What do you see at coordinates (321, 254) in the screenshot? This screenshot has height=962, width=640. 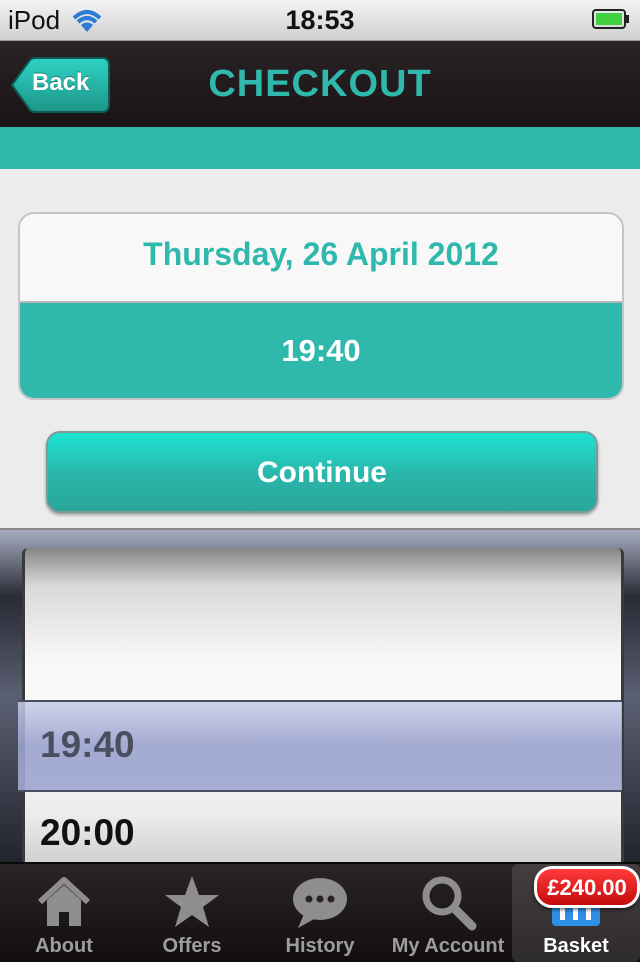 I see `booking-date: Thursday, 26 April 2012` at bounding box center [321, 254].